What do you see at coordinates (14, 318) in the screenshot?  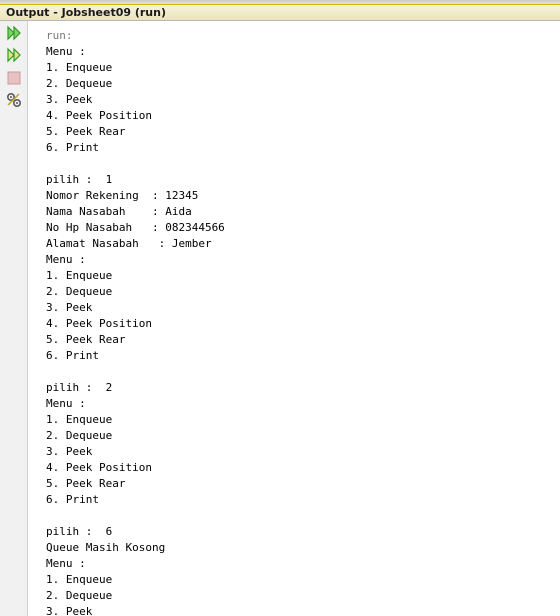 I see `output-toolbar` at bounding box center [14, 318].